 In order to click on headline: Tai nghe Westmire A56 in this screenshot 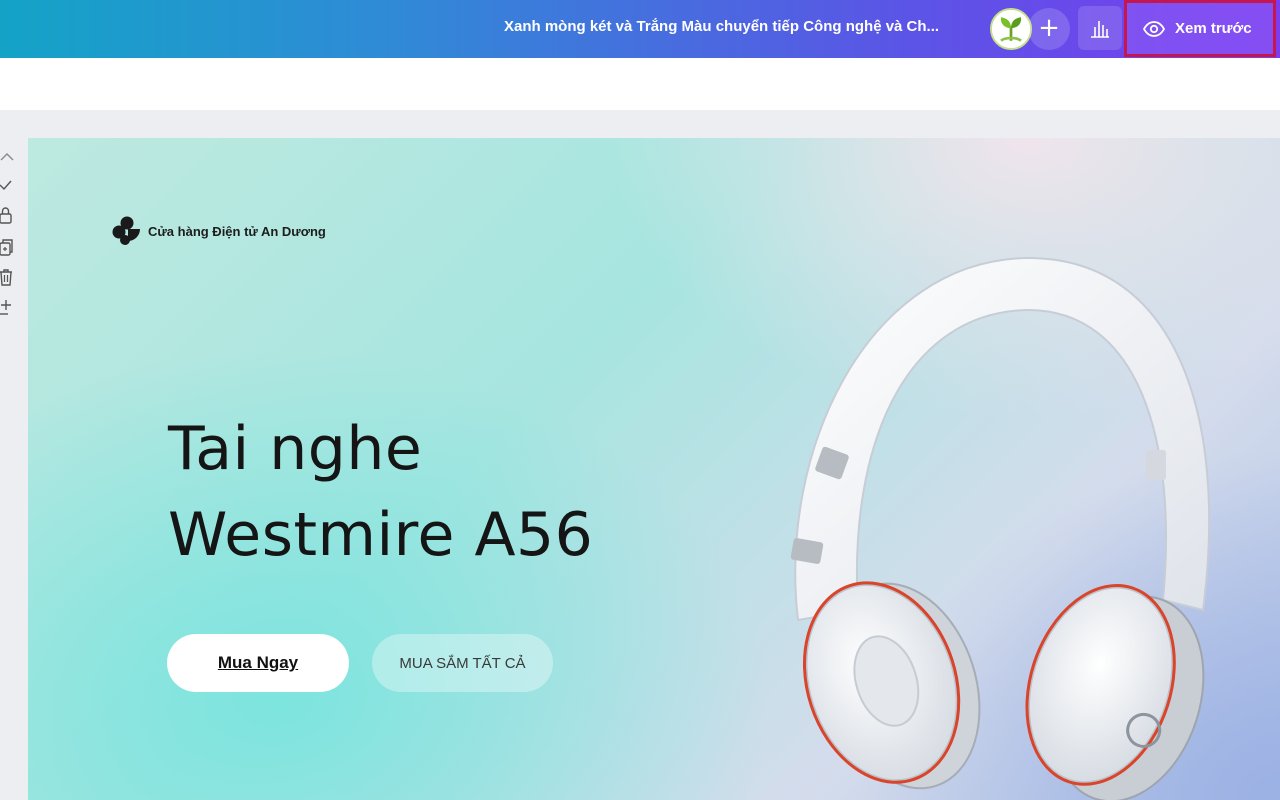, I will do `click(380, 492)`.